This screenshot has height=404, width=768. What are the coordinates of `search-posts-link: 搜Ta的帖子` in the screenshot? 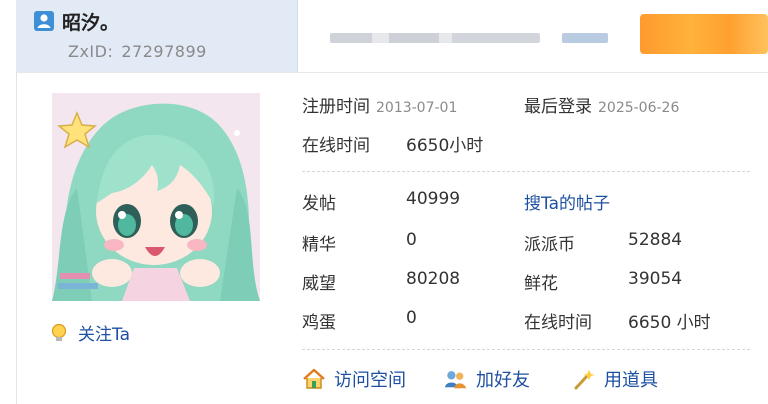 It's located at (567, 201).